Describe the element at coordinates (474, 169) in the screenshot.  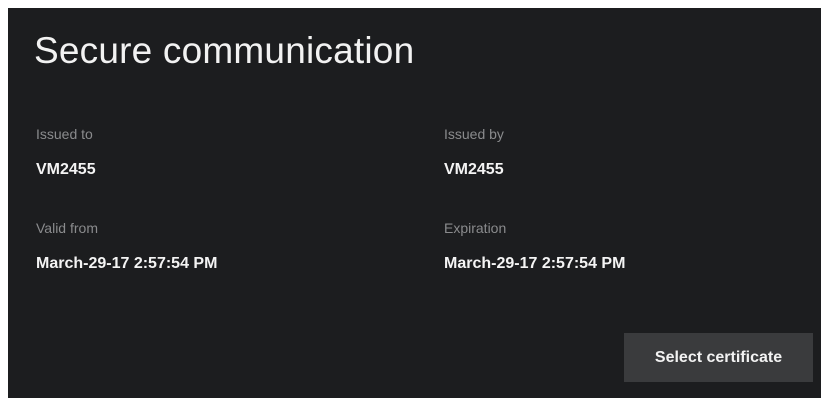
I see `issued-by-value: VM2455` at that location.